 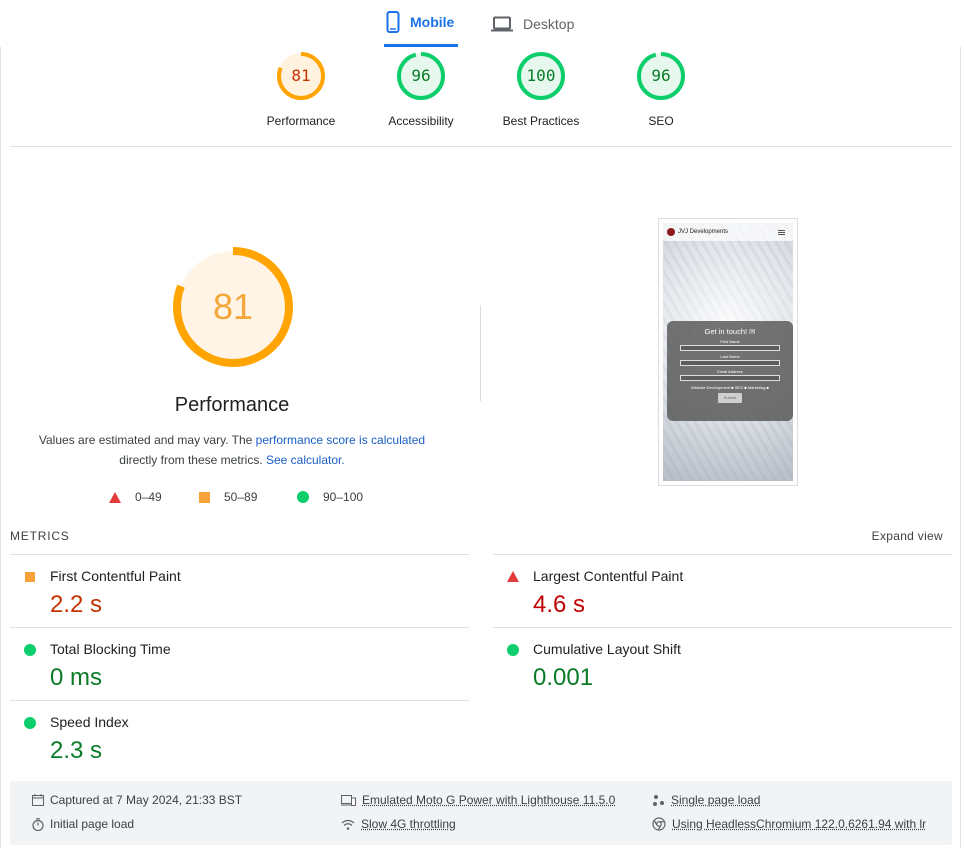 What do you see at coordinates (671, 232) in the screenshot?
I see `site-logo-icon` at bounding box center [671, 232].